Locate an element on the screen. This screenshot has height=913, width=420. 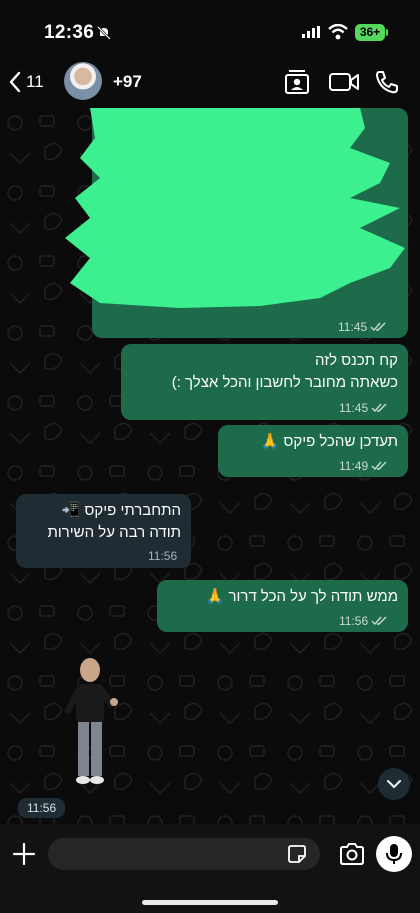
input-bar is located at coordinates (210, 868).